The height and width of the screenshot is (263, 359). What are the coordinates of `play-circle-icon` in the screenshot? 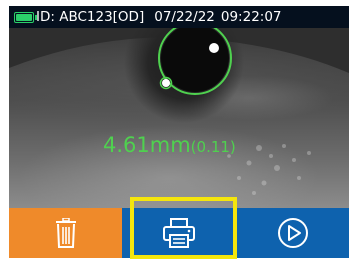 It's located at (292, 233).